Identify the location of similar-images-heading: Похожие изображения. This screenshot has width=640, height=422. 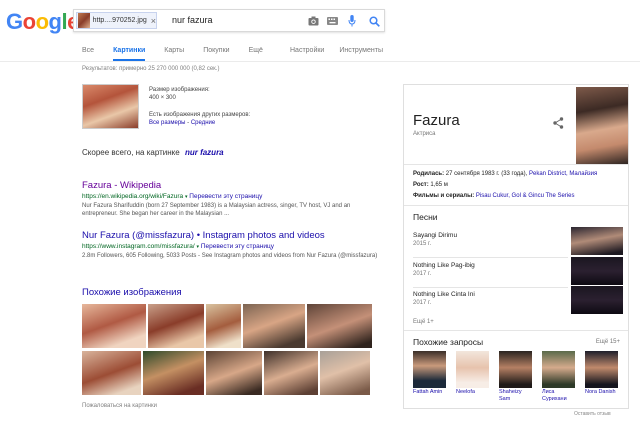
(132, 292).